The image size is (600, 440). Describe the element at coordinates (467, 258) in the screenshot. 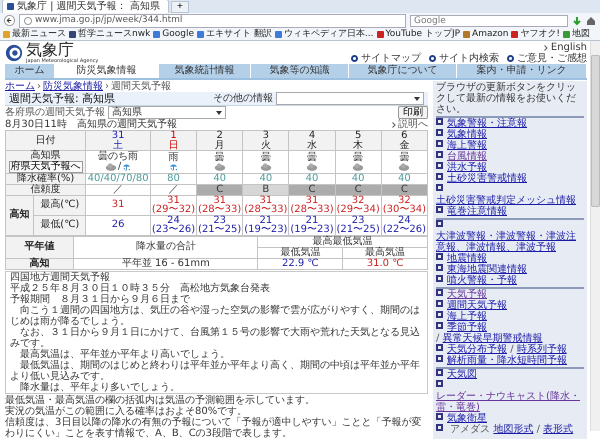

I see `sidebar-link: 地震情報` at that location.